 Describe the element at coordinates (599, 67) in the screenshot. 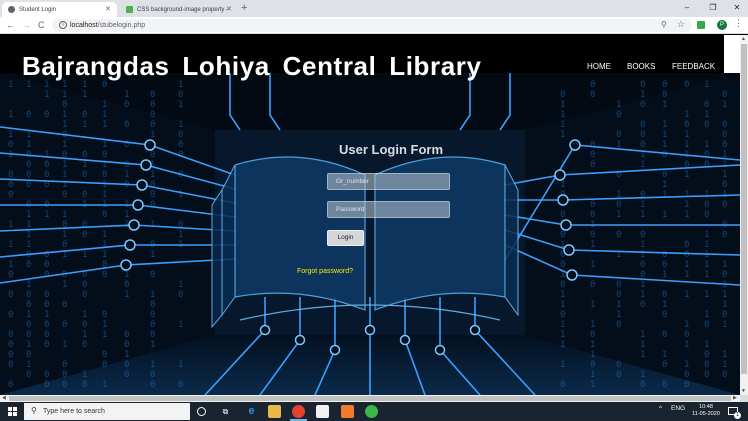

I see `nav-home-link: HOME` at that location.